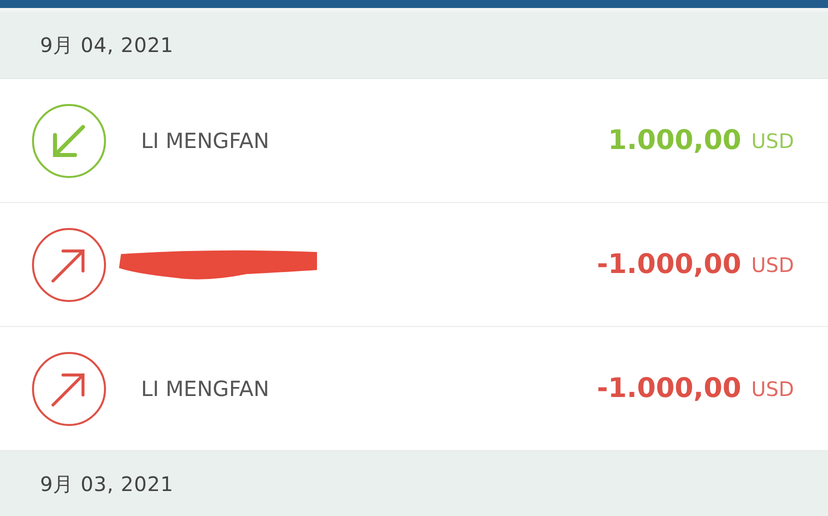 This screenshot has height=516, width=828. I want to click on amount: 1.000,00, so click(675, 140).